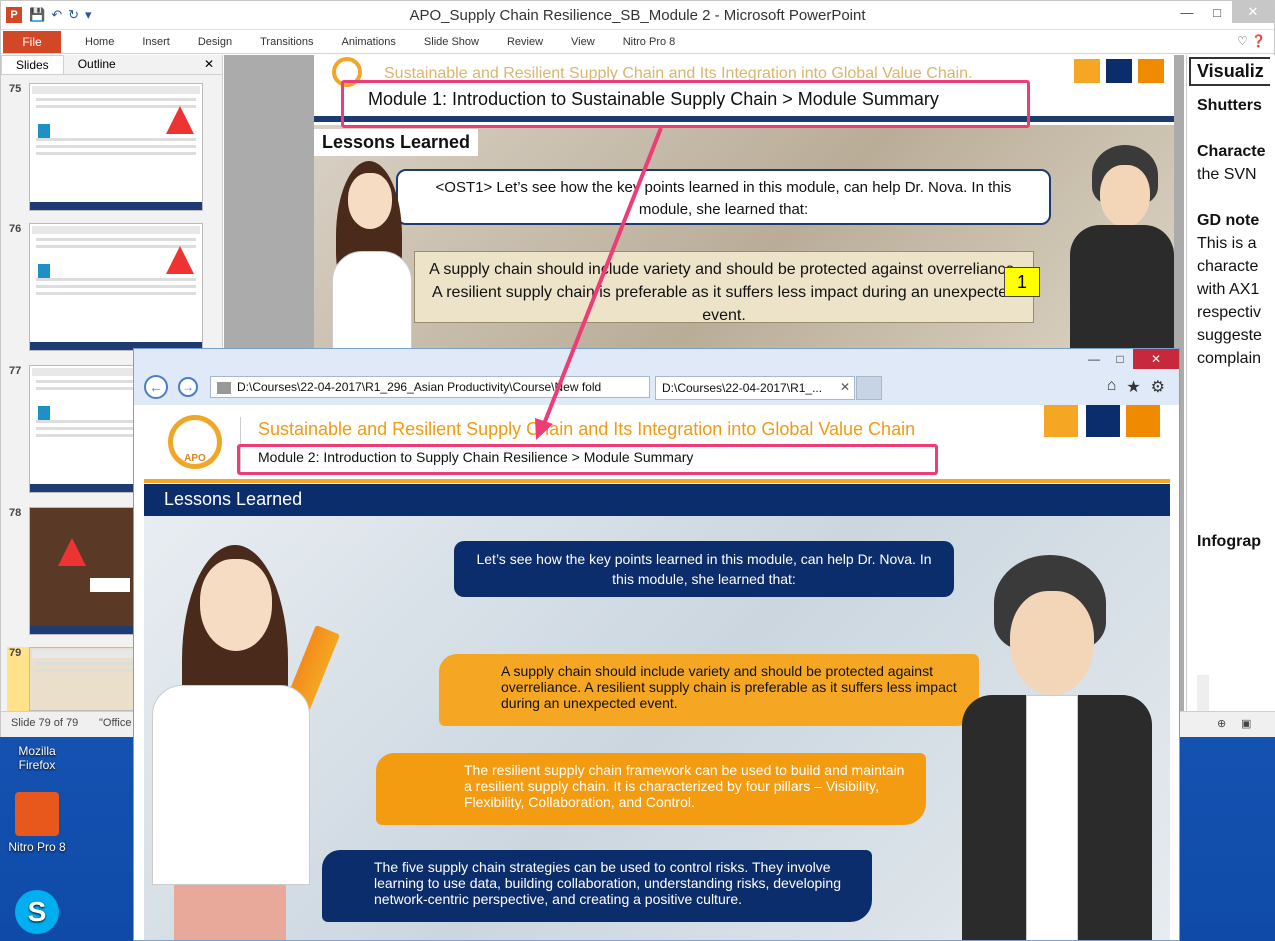  What do you see at coordinates (1228, 266) in the screenshot?
I see `notes-line: characte` at bounding box center [1228, 266].